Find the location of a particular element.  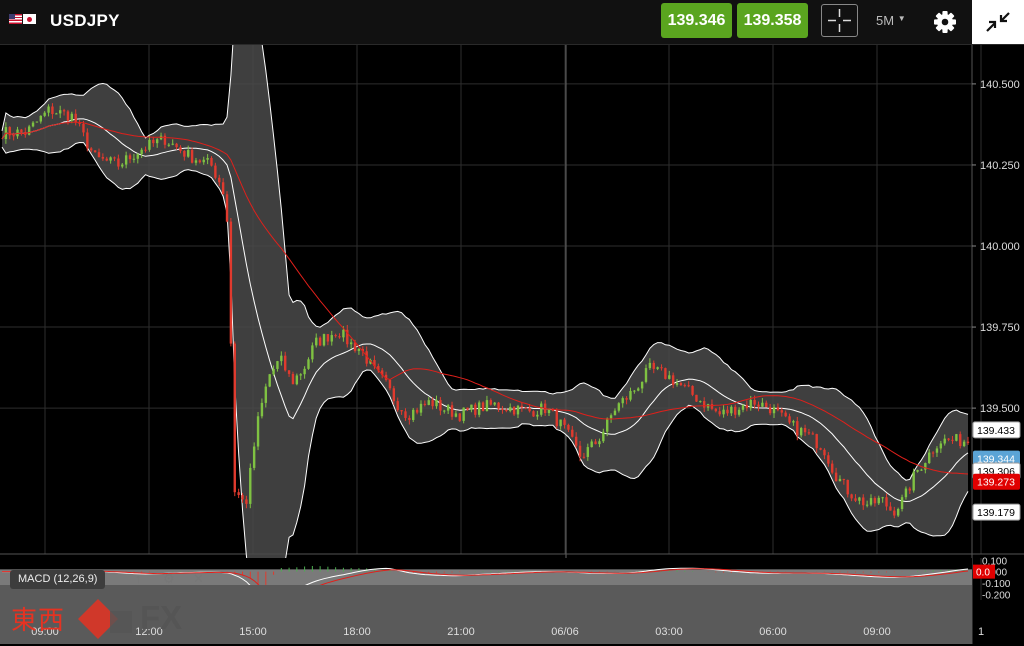

crosshair-icon is located at coordinates (839, 20).